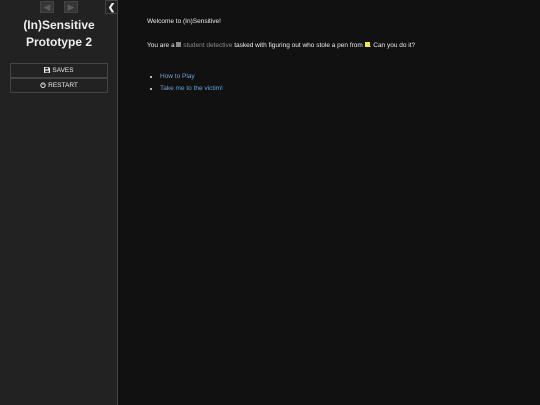  I want to click on list-item: Take me to the victim!, so click(343, 89).